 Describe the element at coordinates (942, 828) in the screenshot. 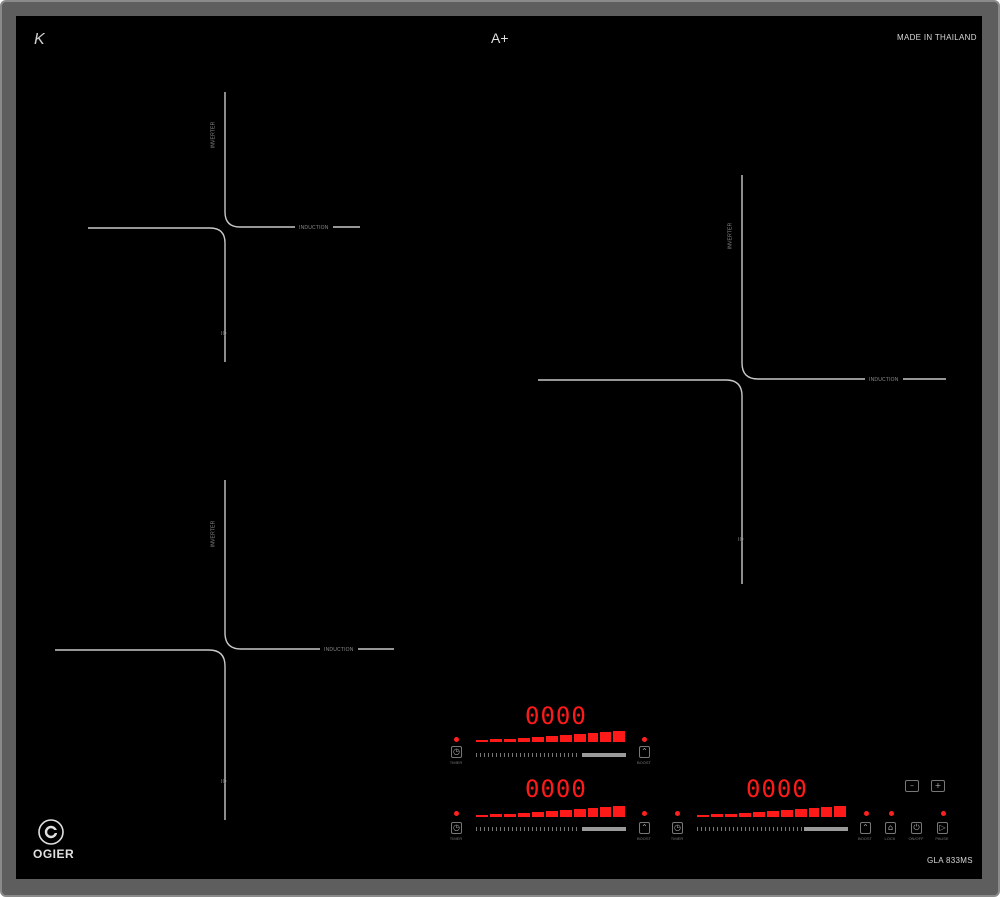

I see `pause-button: ▷` at that location.